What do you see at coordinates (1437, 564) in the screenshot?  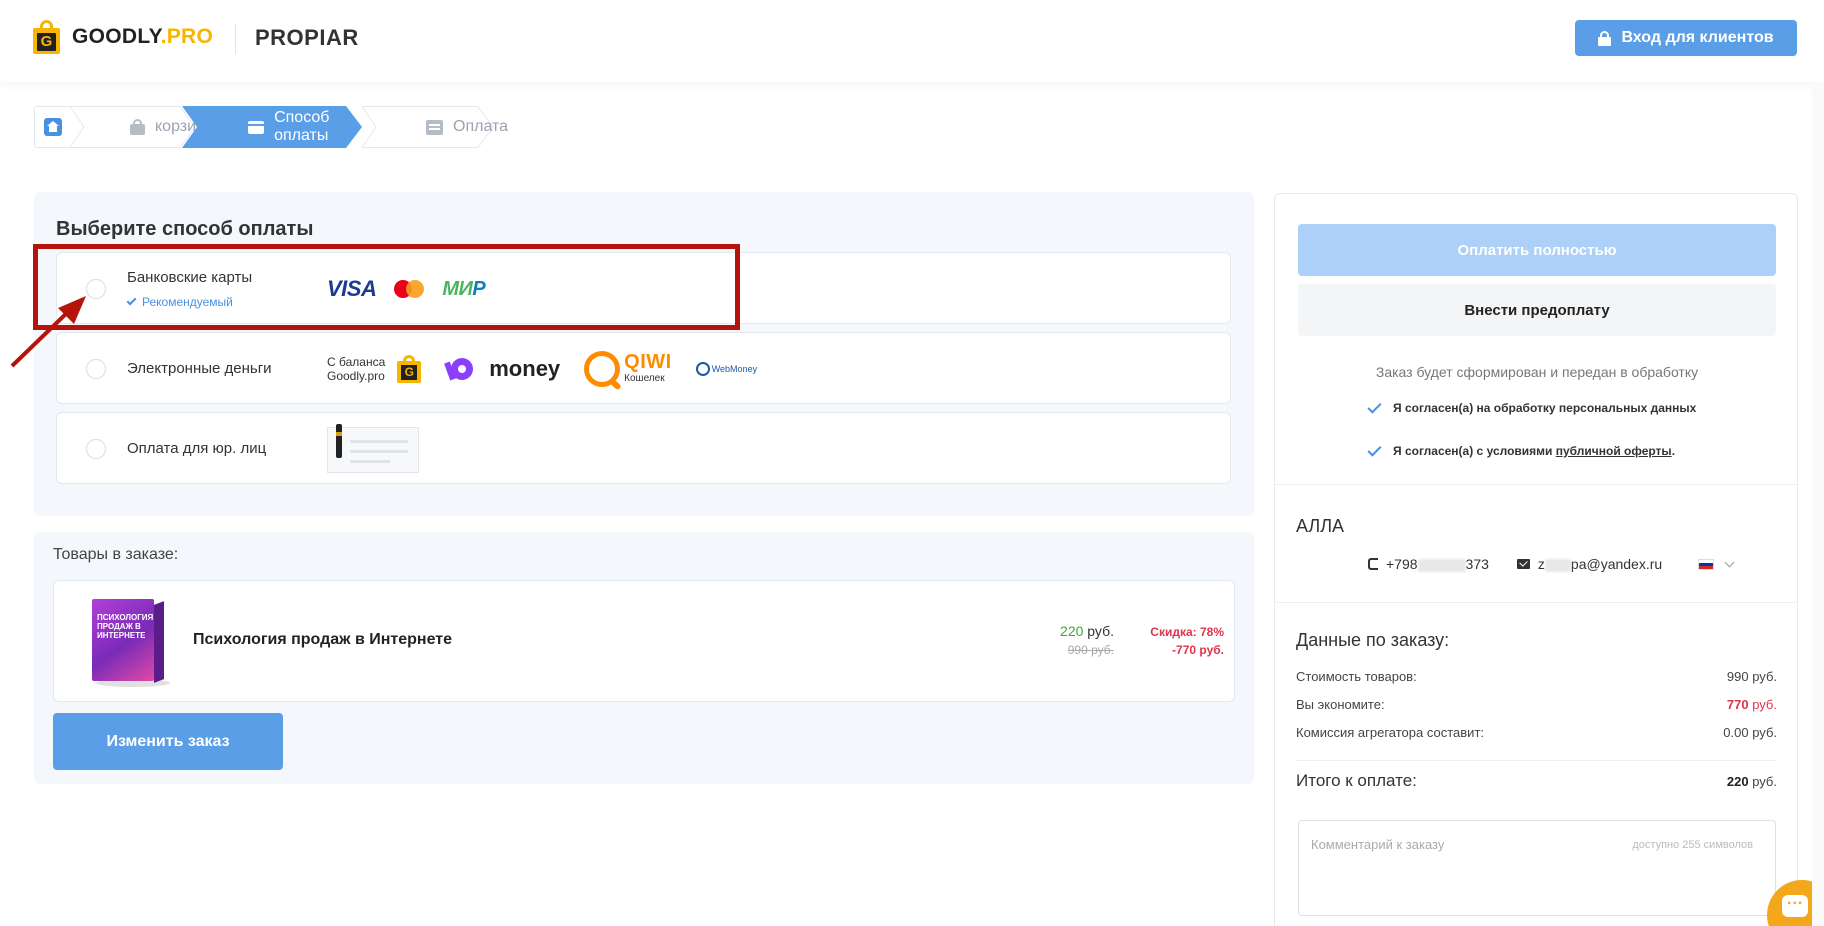 I see `client-phone: +798 373` at bounding box center [1437, 564].